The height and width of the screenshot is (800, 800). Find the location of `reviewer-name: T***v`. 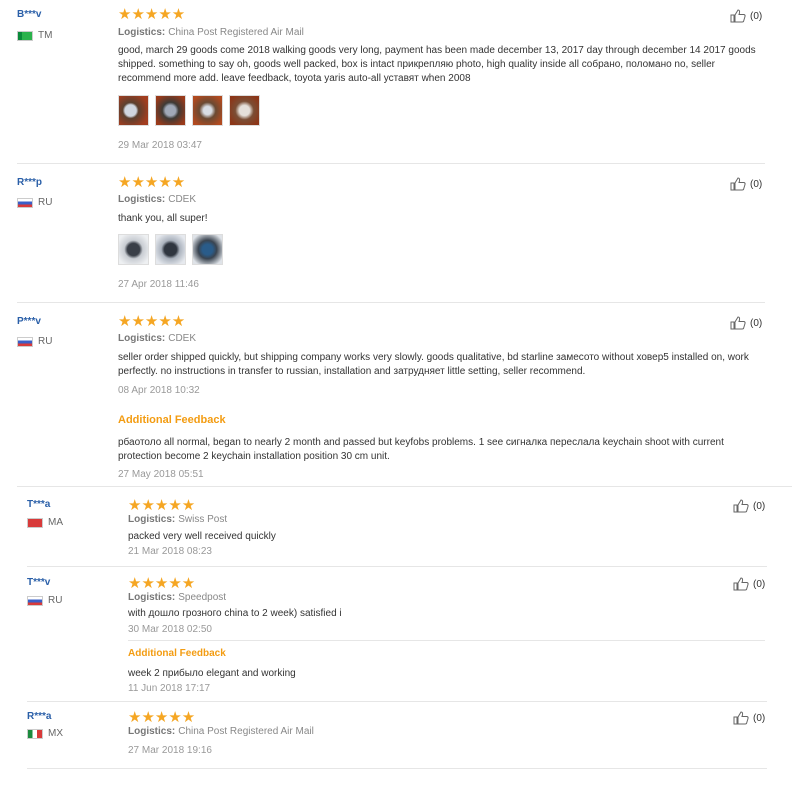

reviewer-name: T***v is located at coordinates (38, 582).